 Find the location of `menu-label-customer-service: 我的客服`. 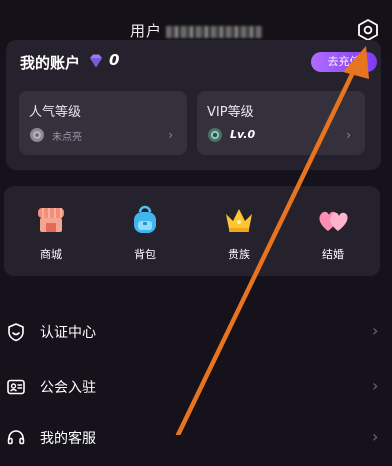

menu-label-customer-service: 我的客服 is located at coordinates (68, 439).